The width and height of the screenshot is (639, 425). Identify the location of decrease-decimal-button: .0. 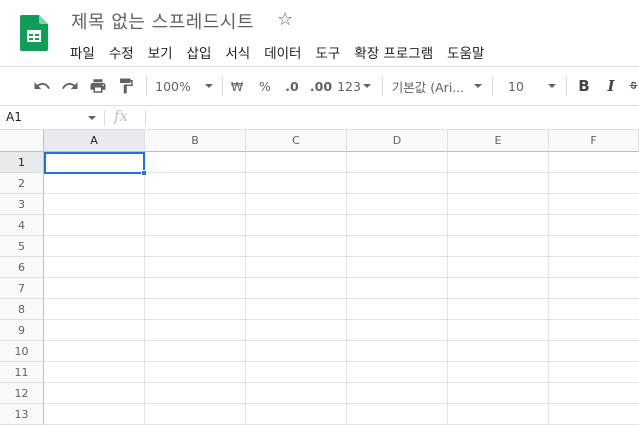
(292, 86).